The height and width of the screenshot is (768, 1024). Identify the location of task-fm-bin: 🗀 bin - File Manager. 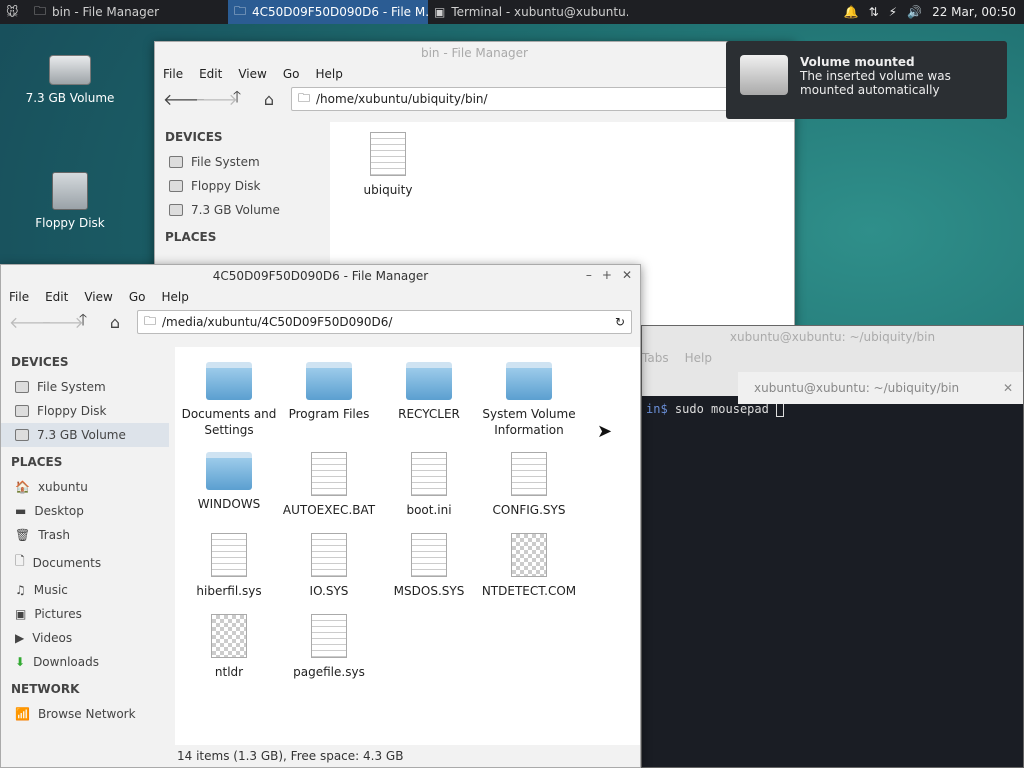
(128, 12).